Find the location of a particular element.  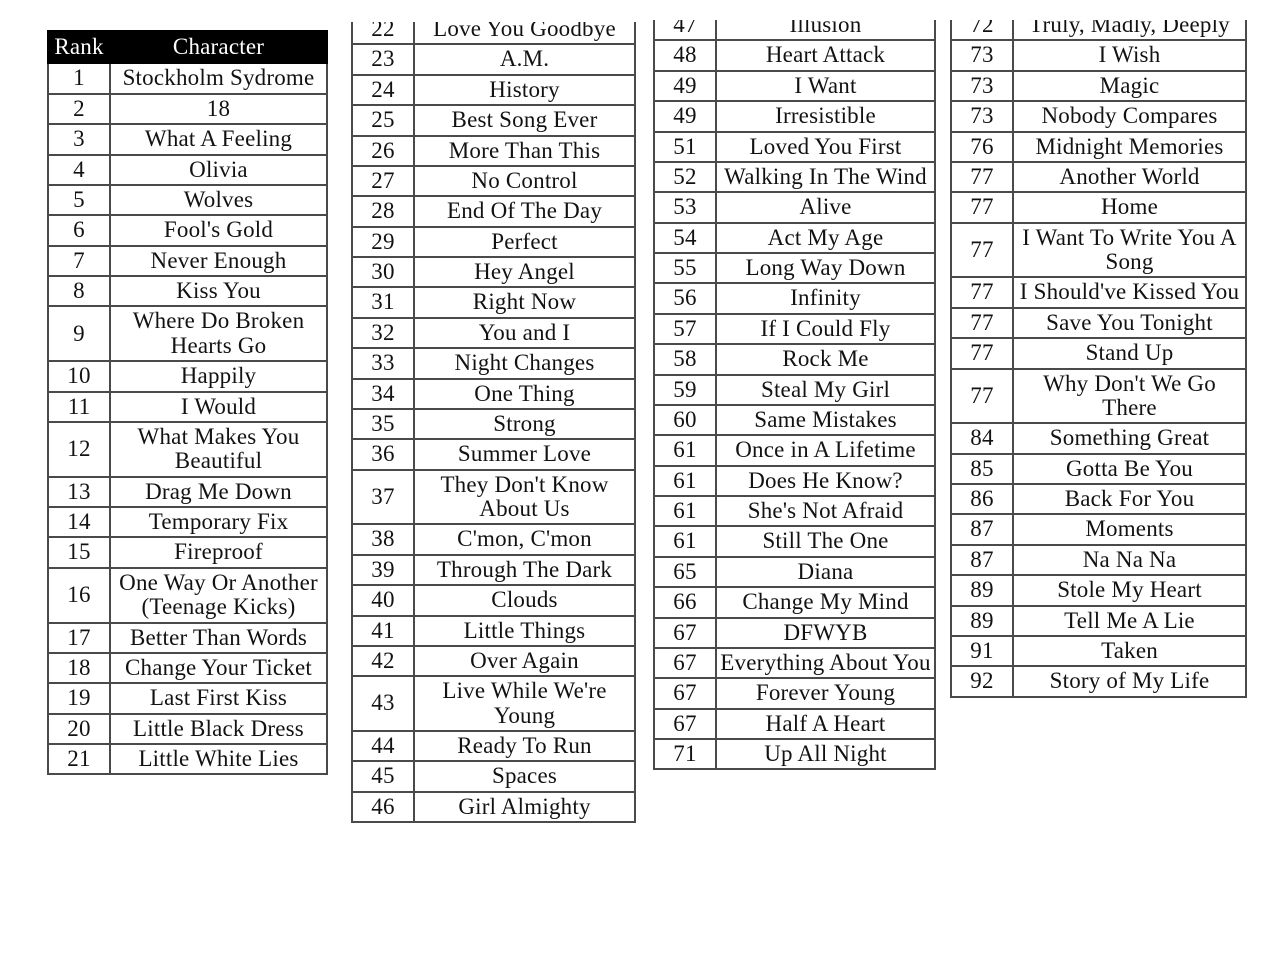

table-row: 8 Kiss You is located at coordinates (187, 291).